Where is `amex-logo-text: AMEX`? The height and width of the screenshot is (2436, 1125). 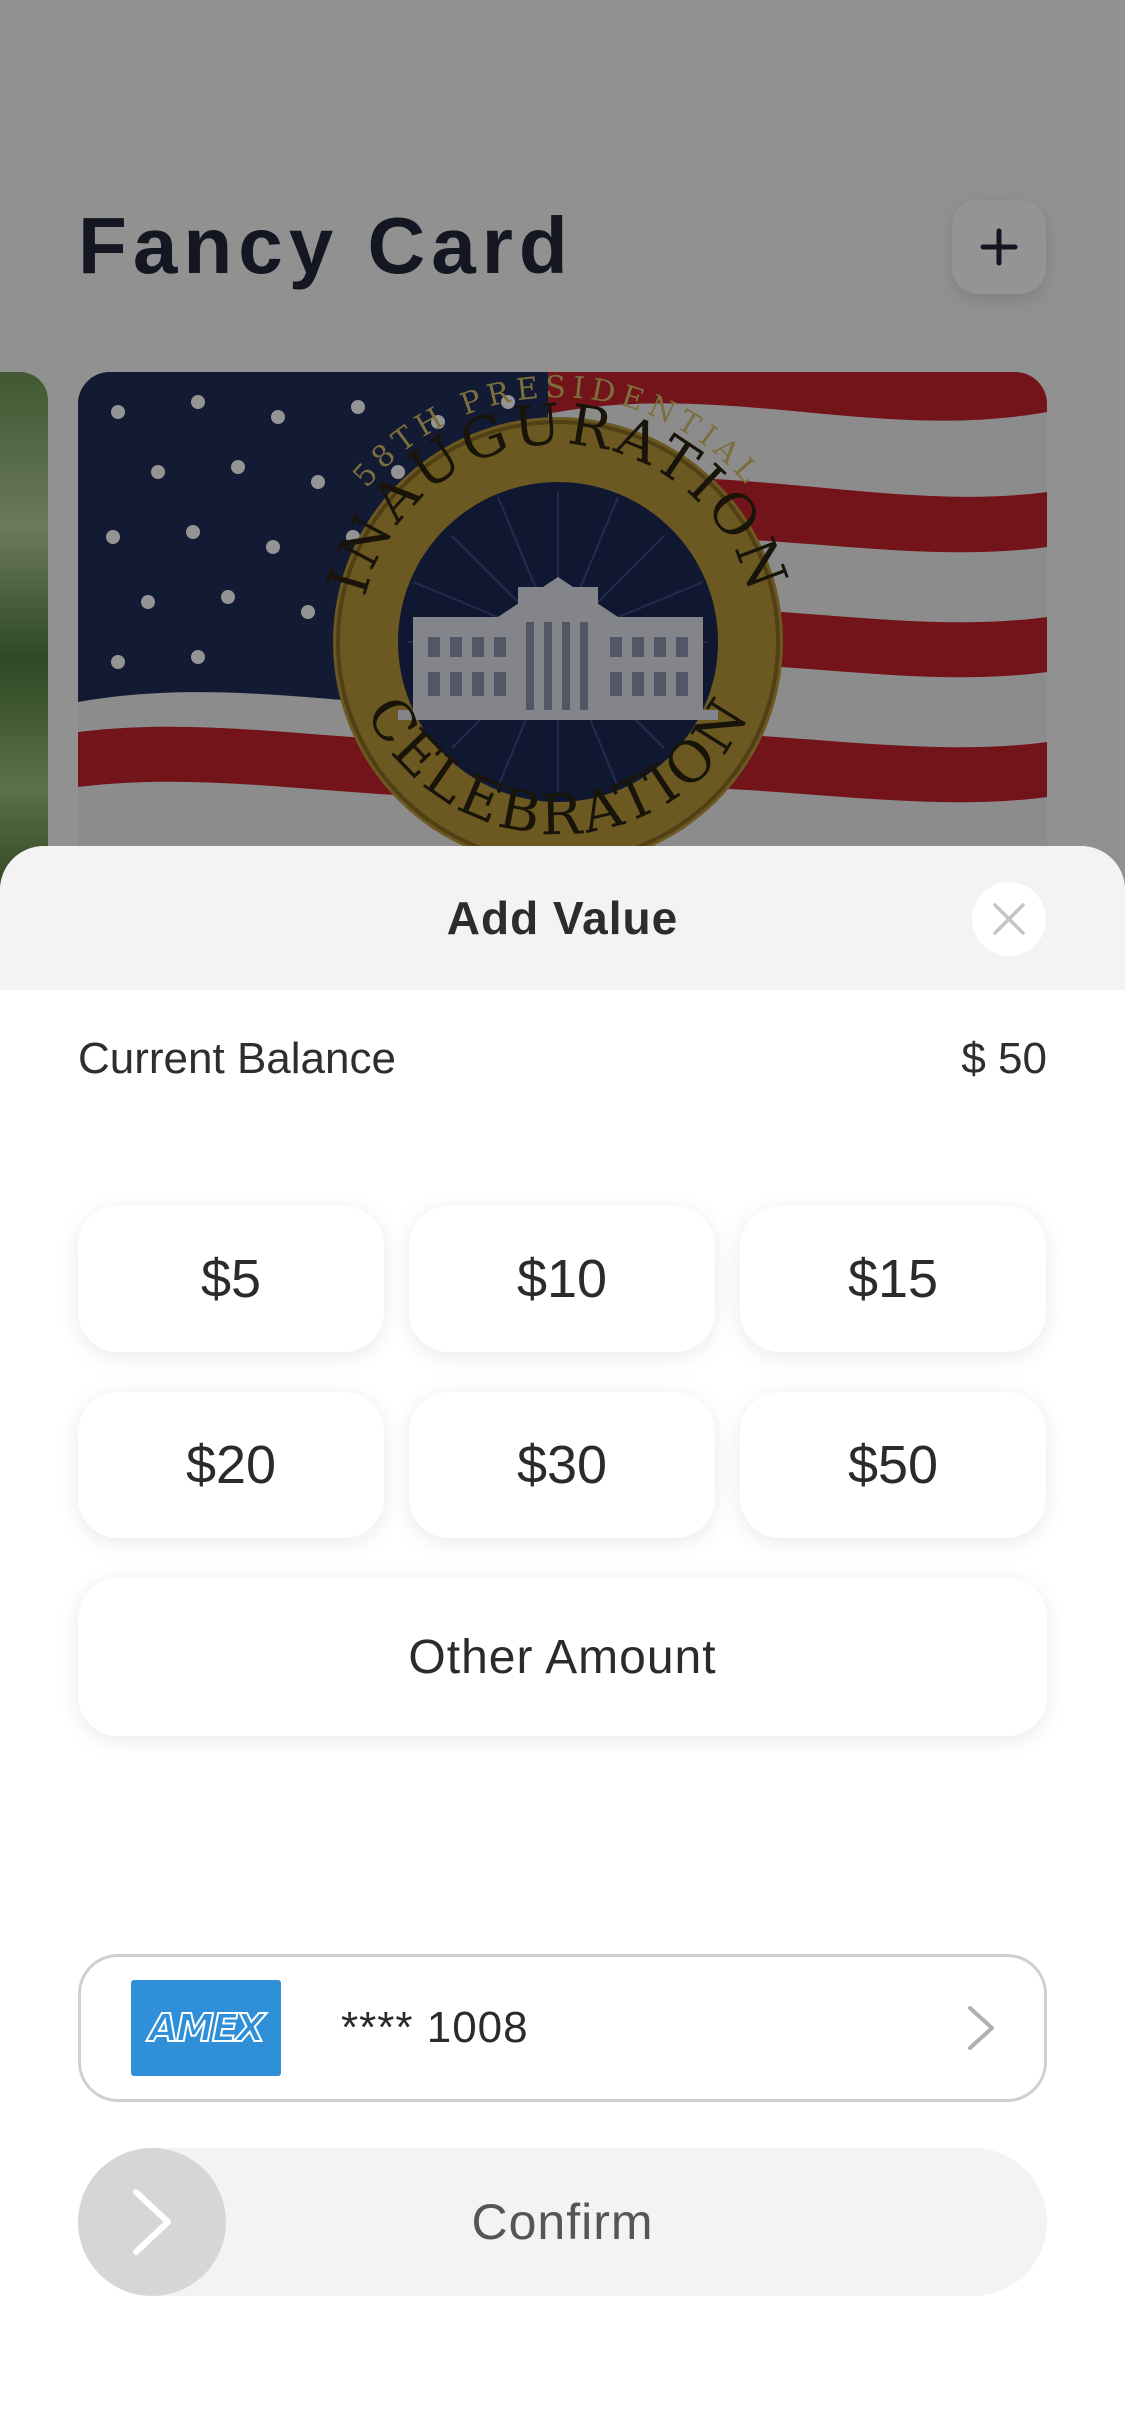 amex-logo-text: AMEX is located at coordinates (207, 2028).